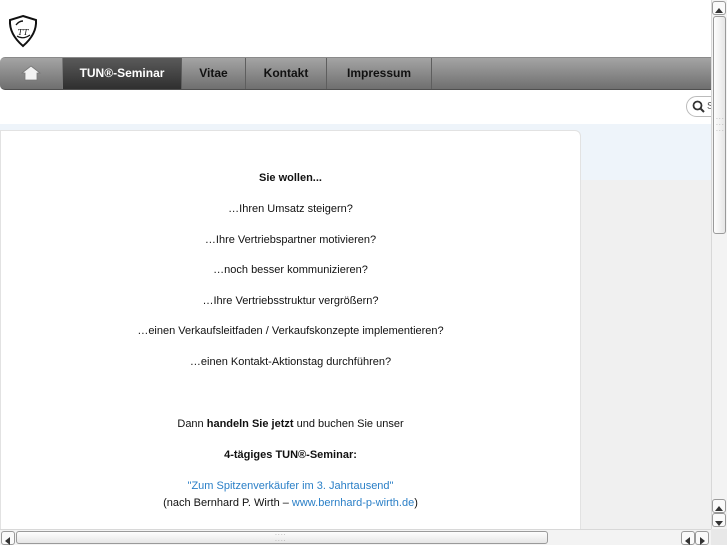 Image resolution: width=727 pixels, height=551 pixels. I want to click on question-item: …Ihre Vertriebsstruktur vergrößern?, so click(290, 301).